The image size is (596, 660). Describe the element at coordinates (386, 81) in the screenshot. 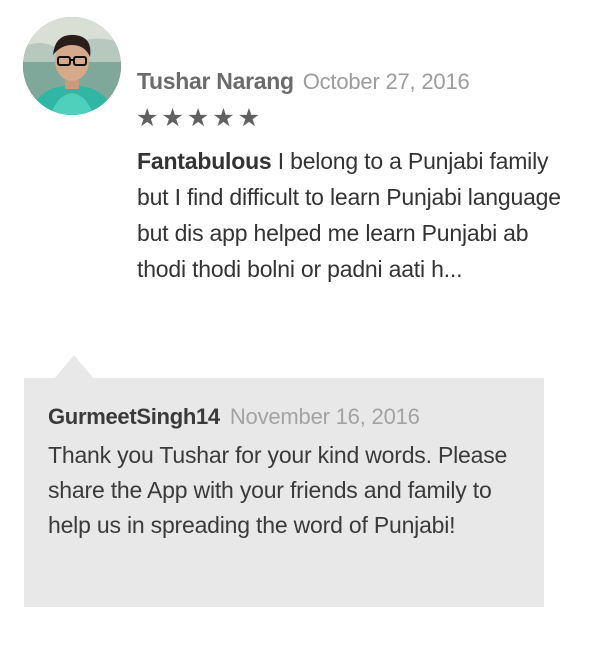

I see `review-date: October 27, 2016` at that location.